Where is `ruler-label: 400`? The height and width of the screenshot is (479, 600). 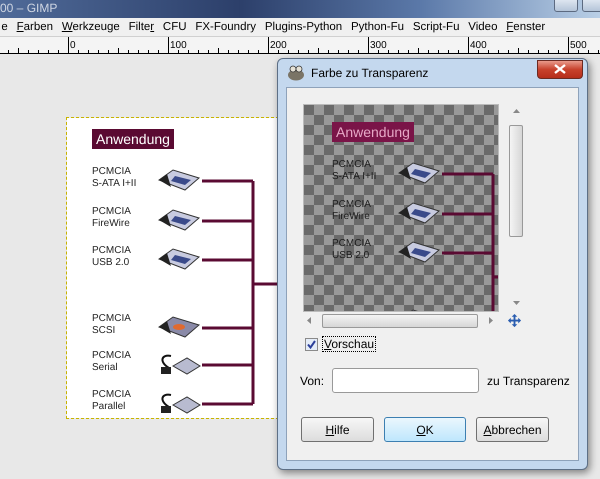 ruler-label: 400 is located at coordinates (478, 45).